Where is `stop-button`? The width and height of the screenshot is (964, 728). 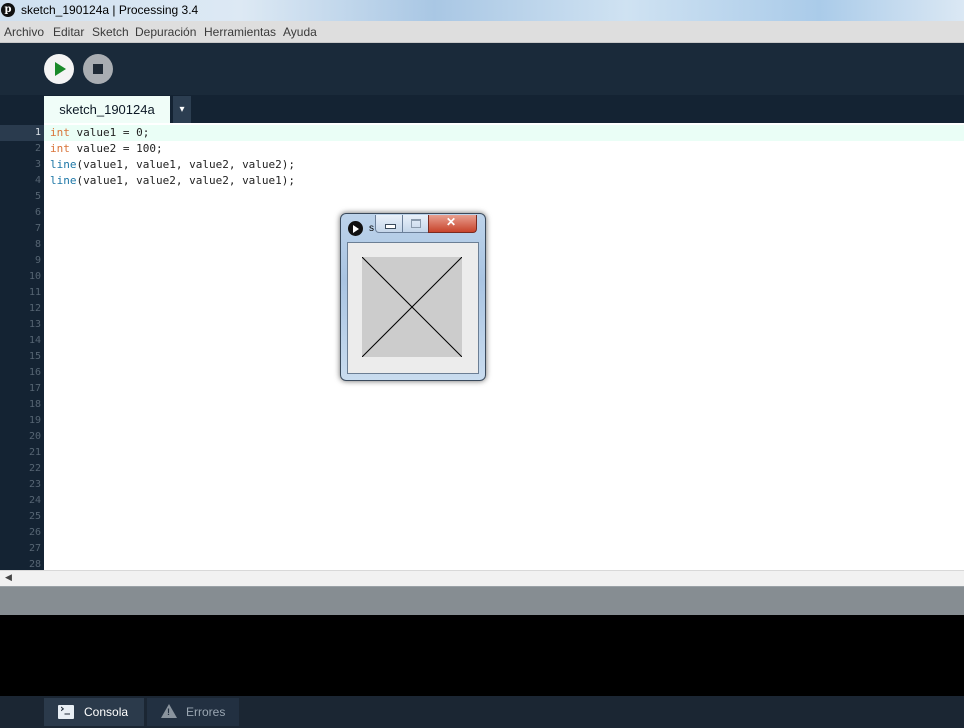 stop-button is located at coordinates (98, 69).